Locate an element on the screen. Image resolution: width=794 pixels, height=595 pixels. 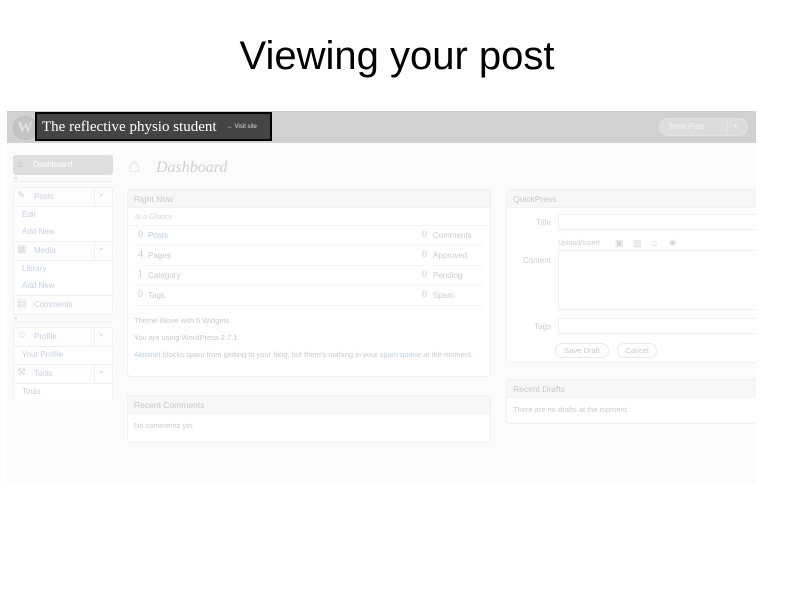
tags-link: Tags is located at coordinates (156, 295).